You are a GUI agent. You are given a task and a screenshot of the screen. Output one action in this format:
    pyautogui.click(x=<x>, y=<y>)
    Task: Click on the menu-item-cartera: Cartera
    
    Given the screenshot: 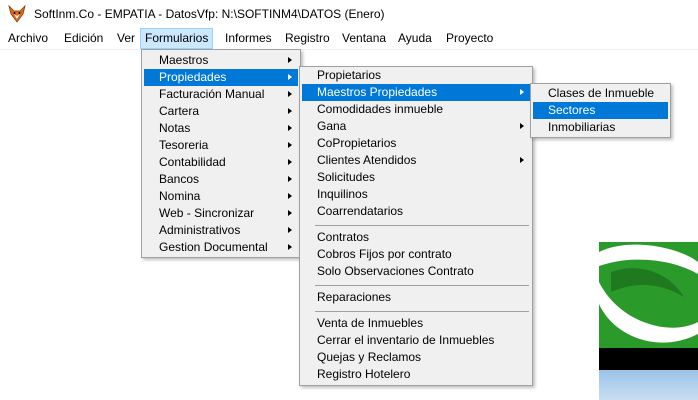 What is the action you would take?
    pyautogui.click(x=221, y=111)
    